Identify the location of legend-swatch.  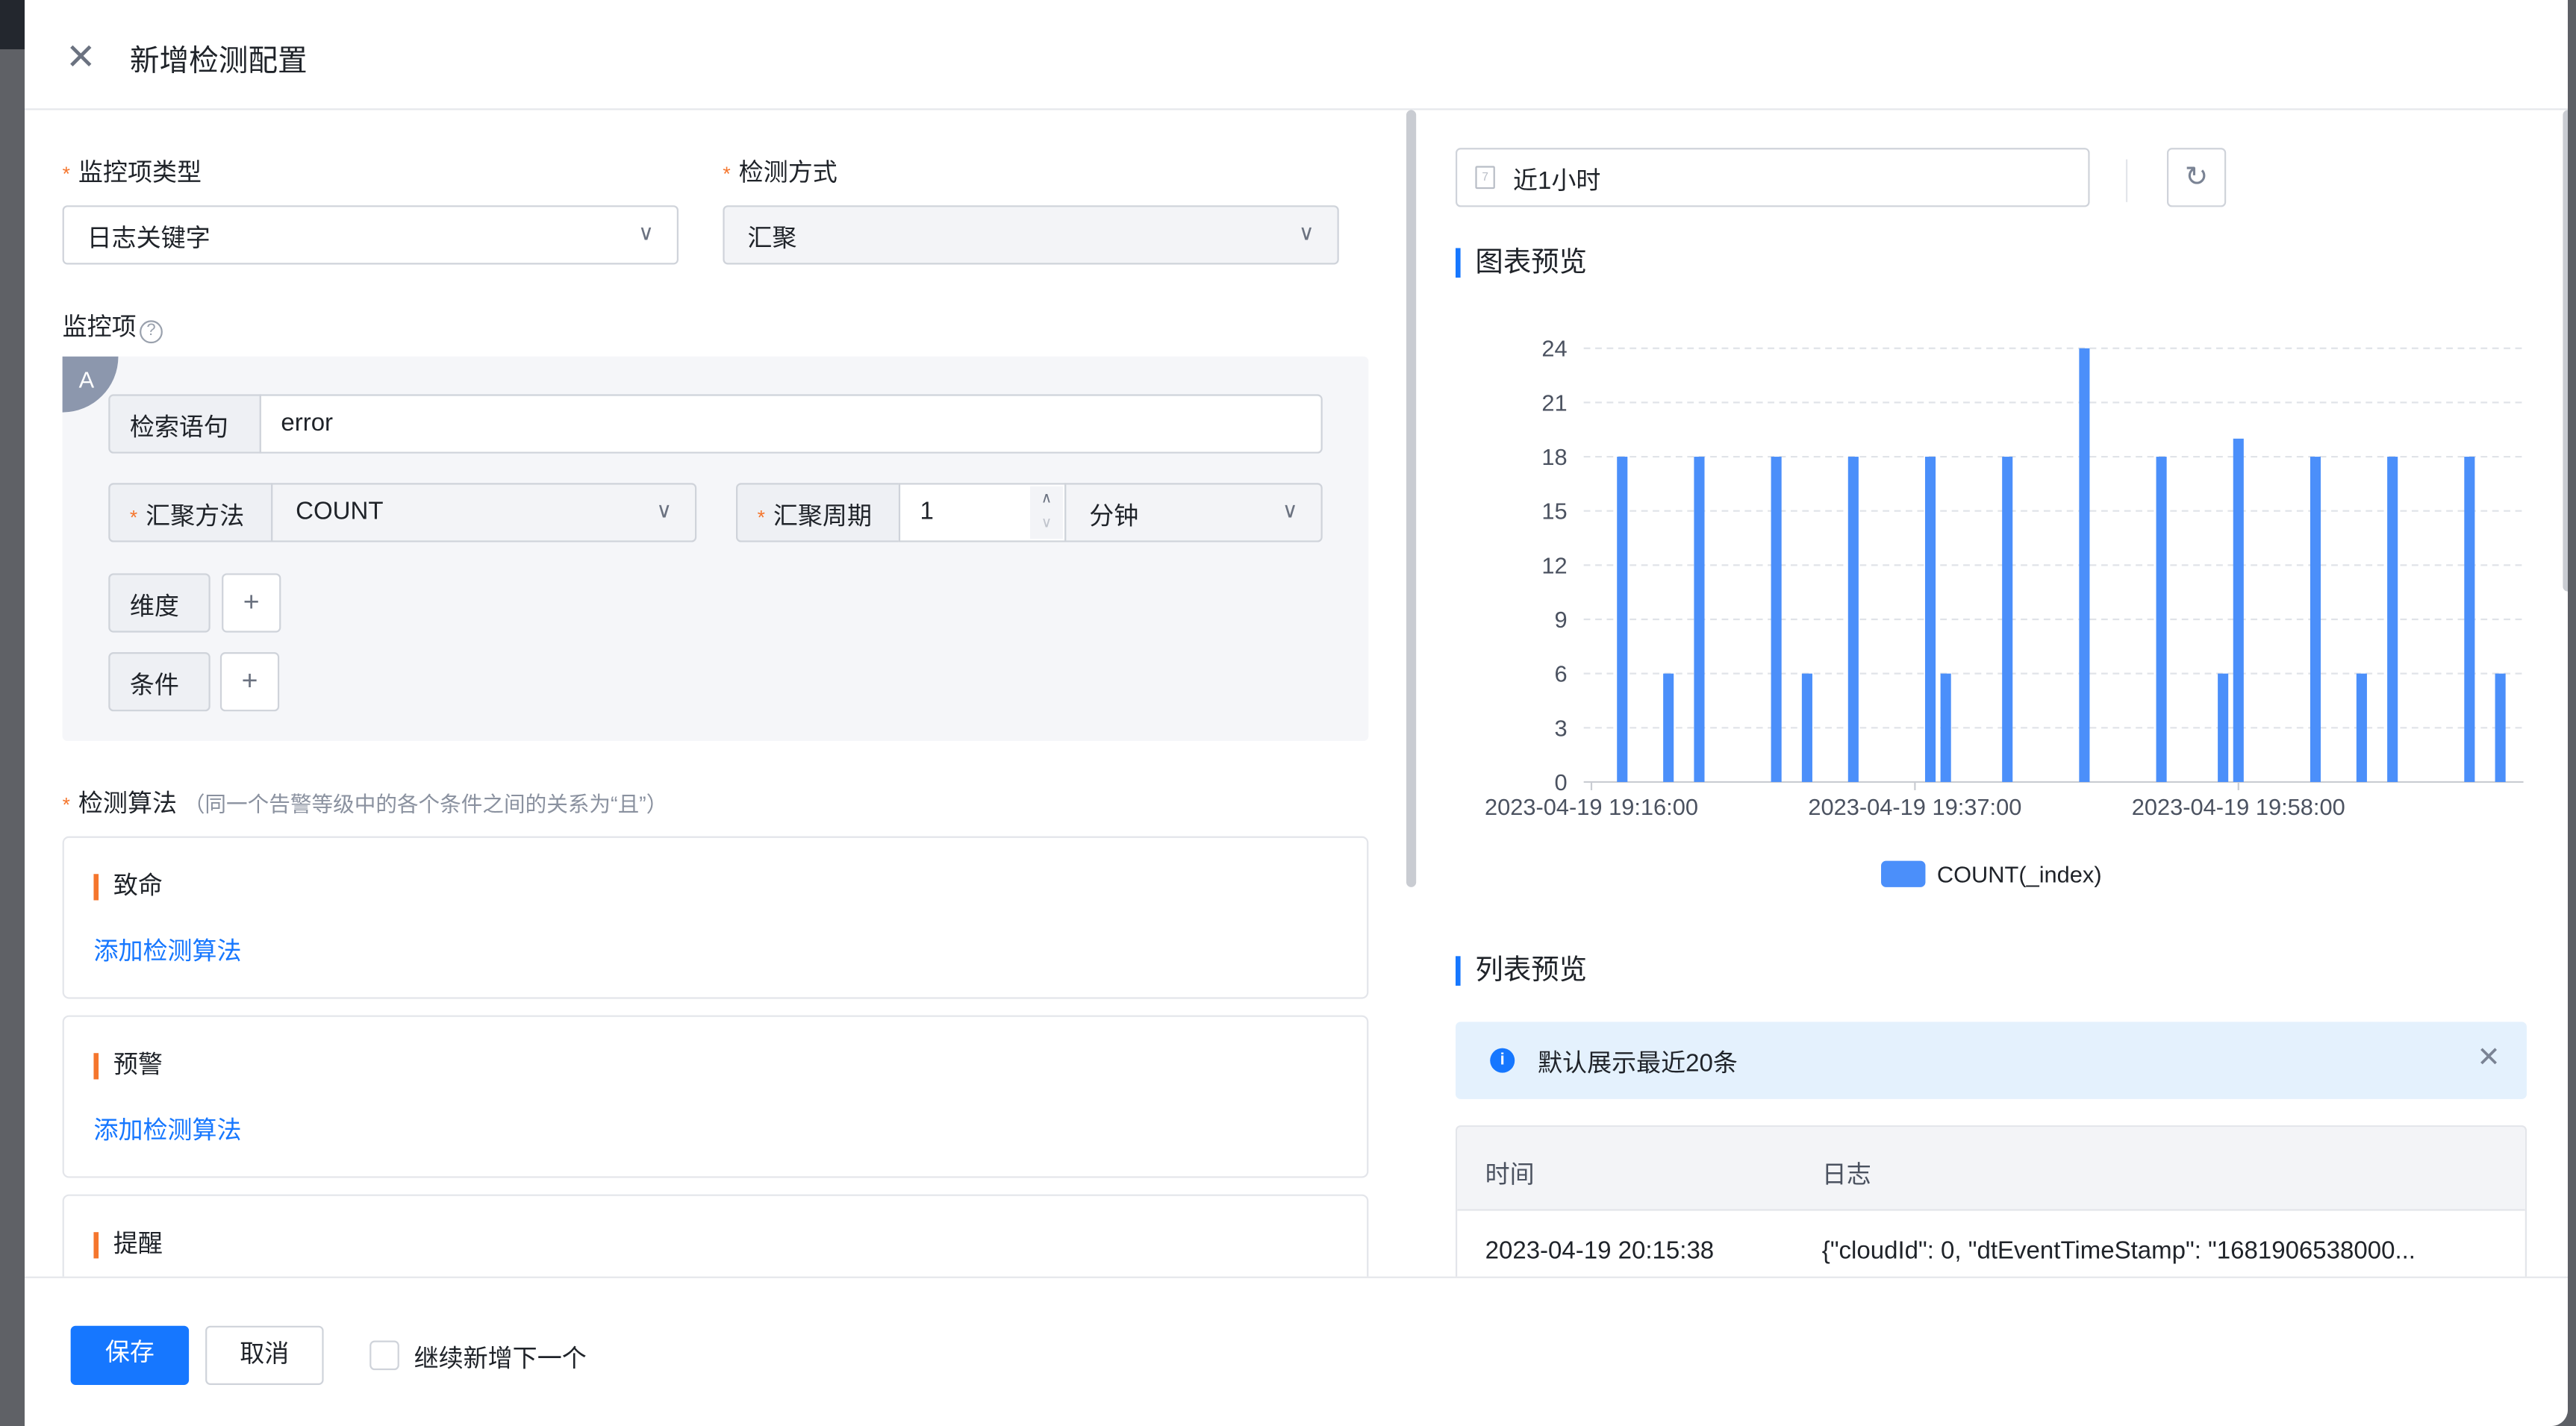
(1903, 873).